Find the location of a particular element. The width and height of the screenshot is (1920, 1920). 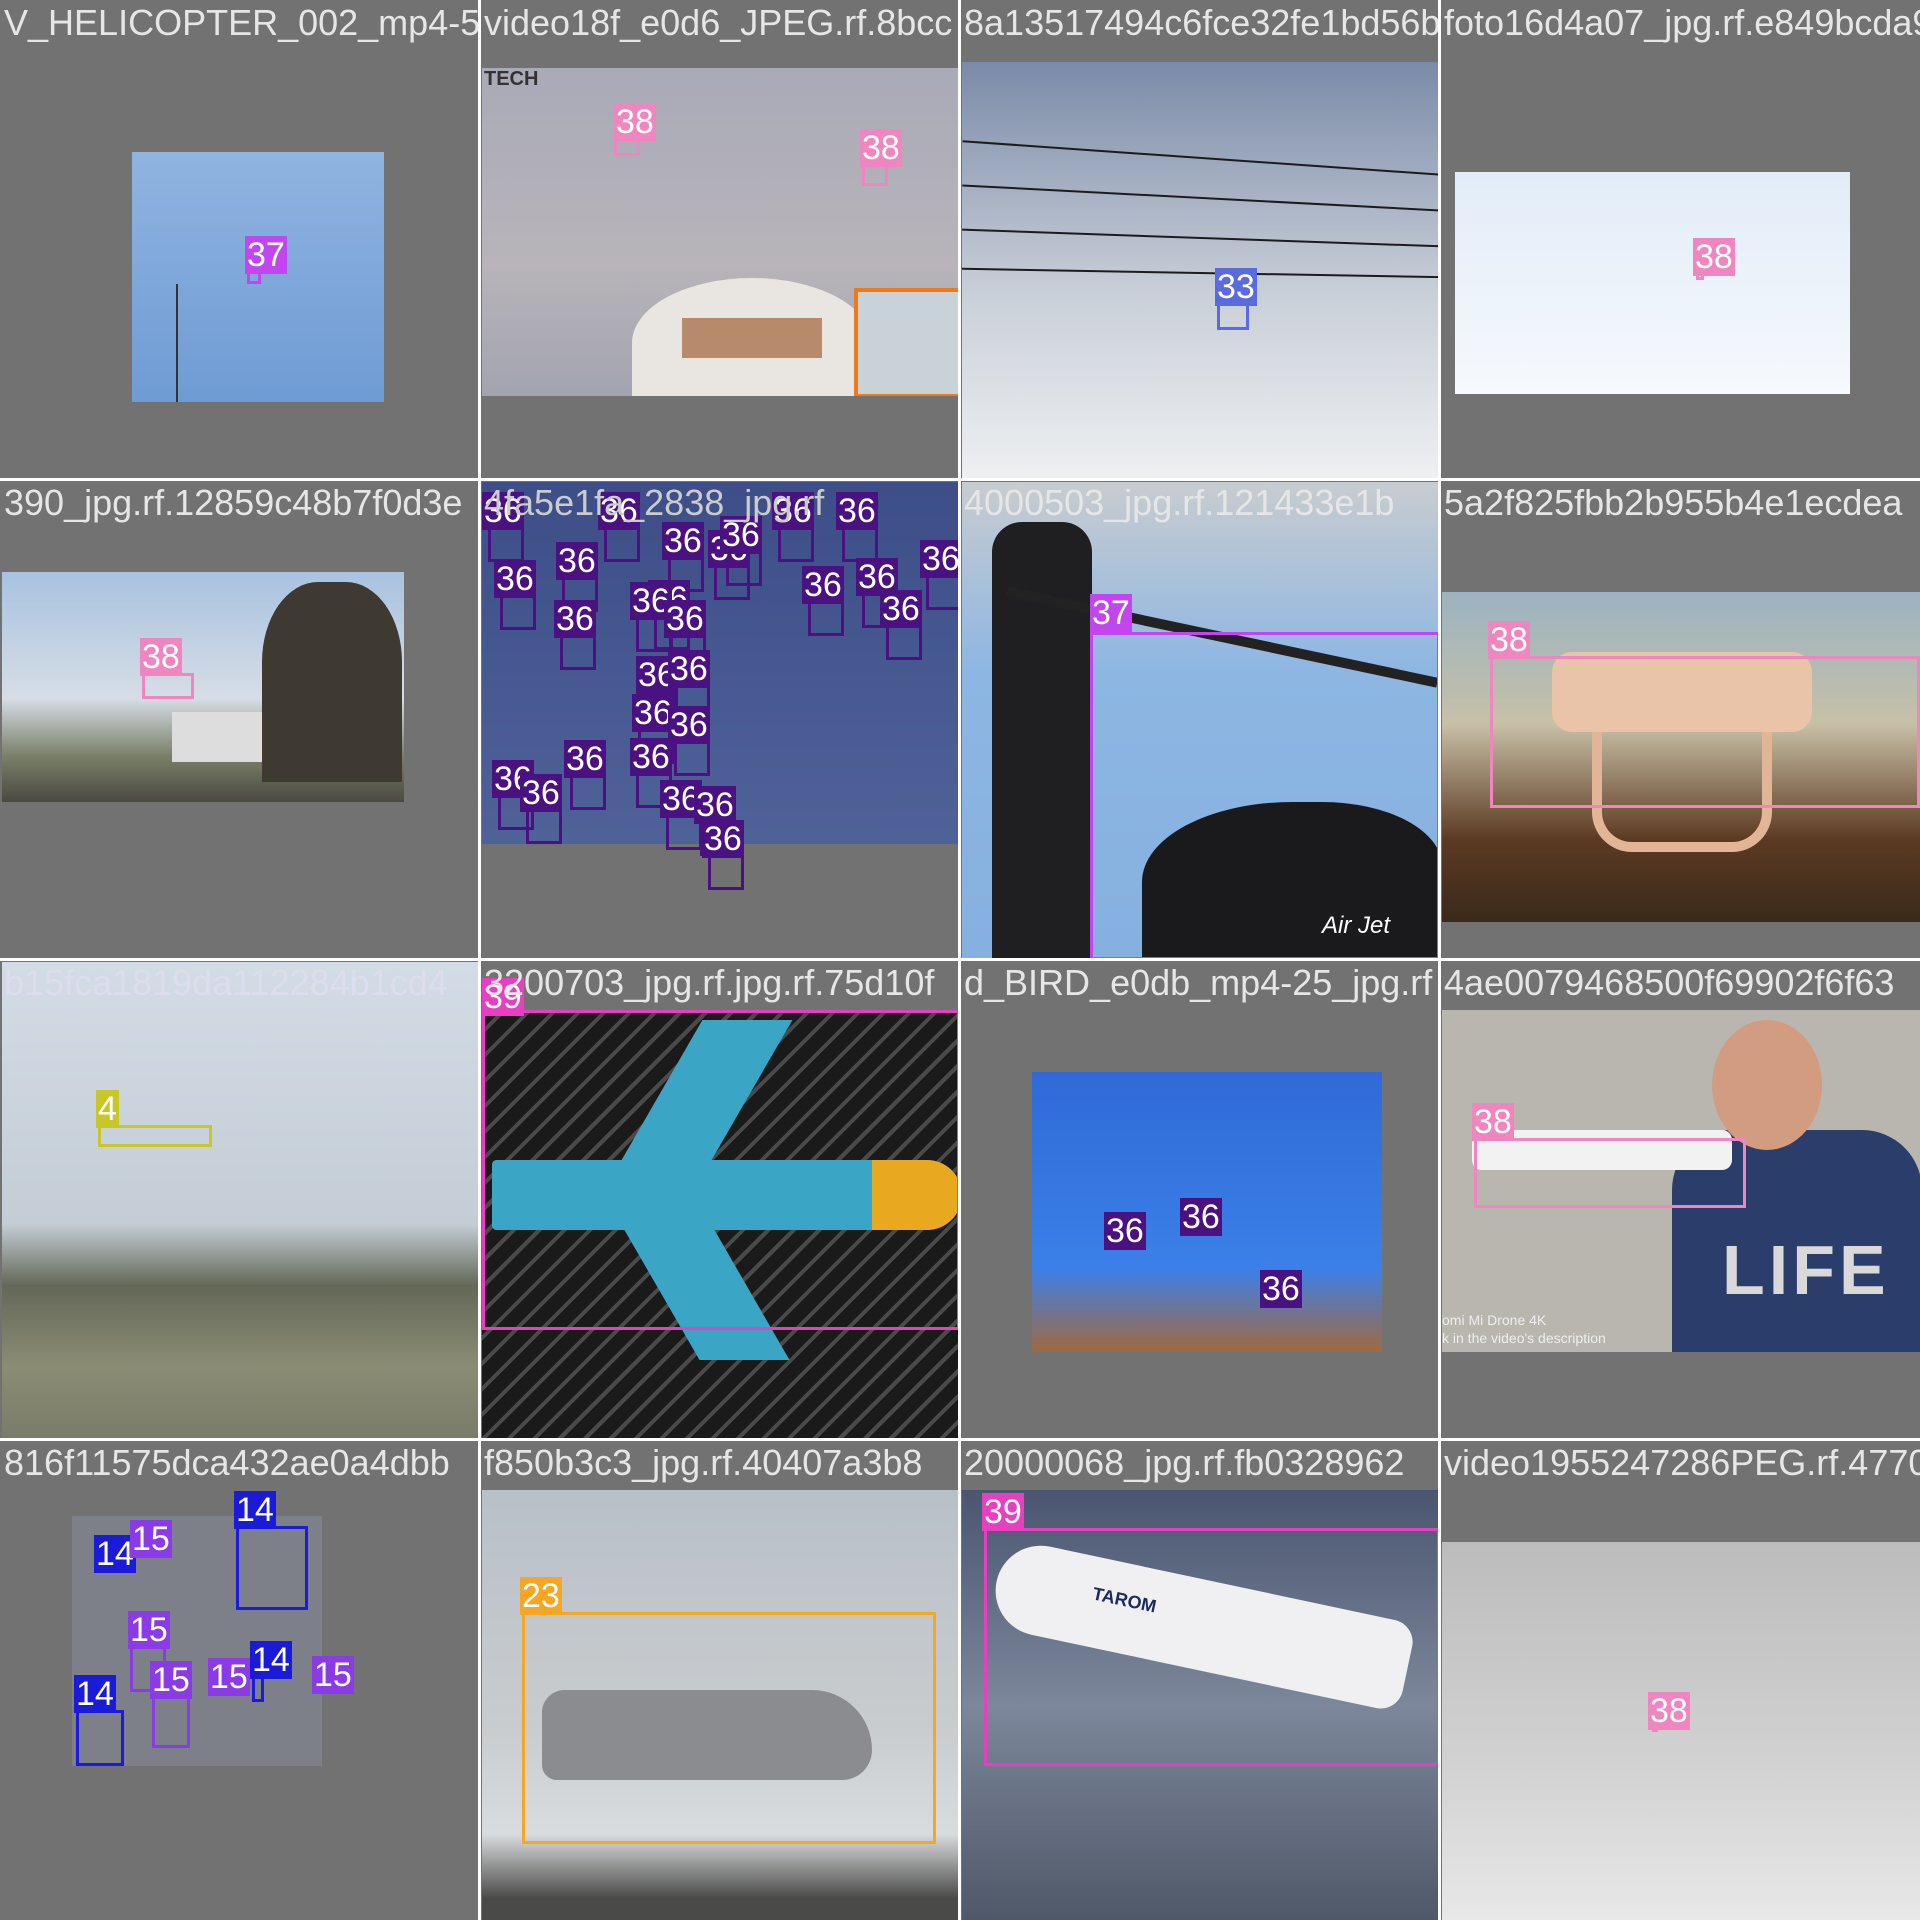

tile-title: 4fa5e1fa_2838_jpg.rf is located at coordinates (654, 502).